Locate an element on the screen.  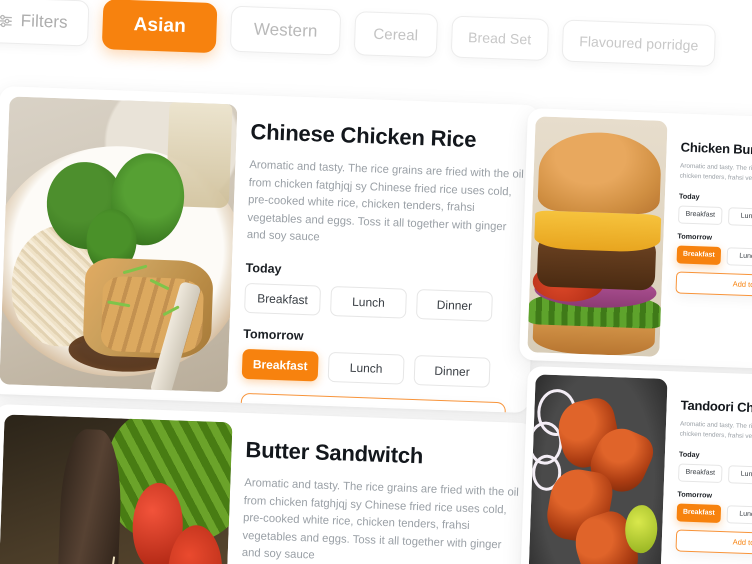
meal-option-dinner-today: Dinner is located at coordinates (454, 305).